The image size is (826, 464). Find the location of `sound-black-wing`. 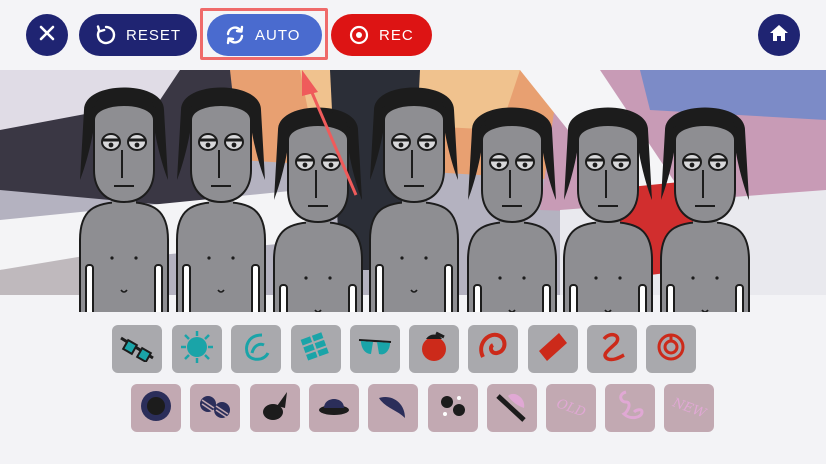

sound-black-wing is located at coordinates (393, 408).